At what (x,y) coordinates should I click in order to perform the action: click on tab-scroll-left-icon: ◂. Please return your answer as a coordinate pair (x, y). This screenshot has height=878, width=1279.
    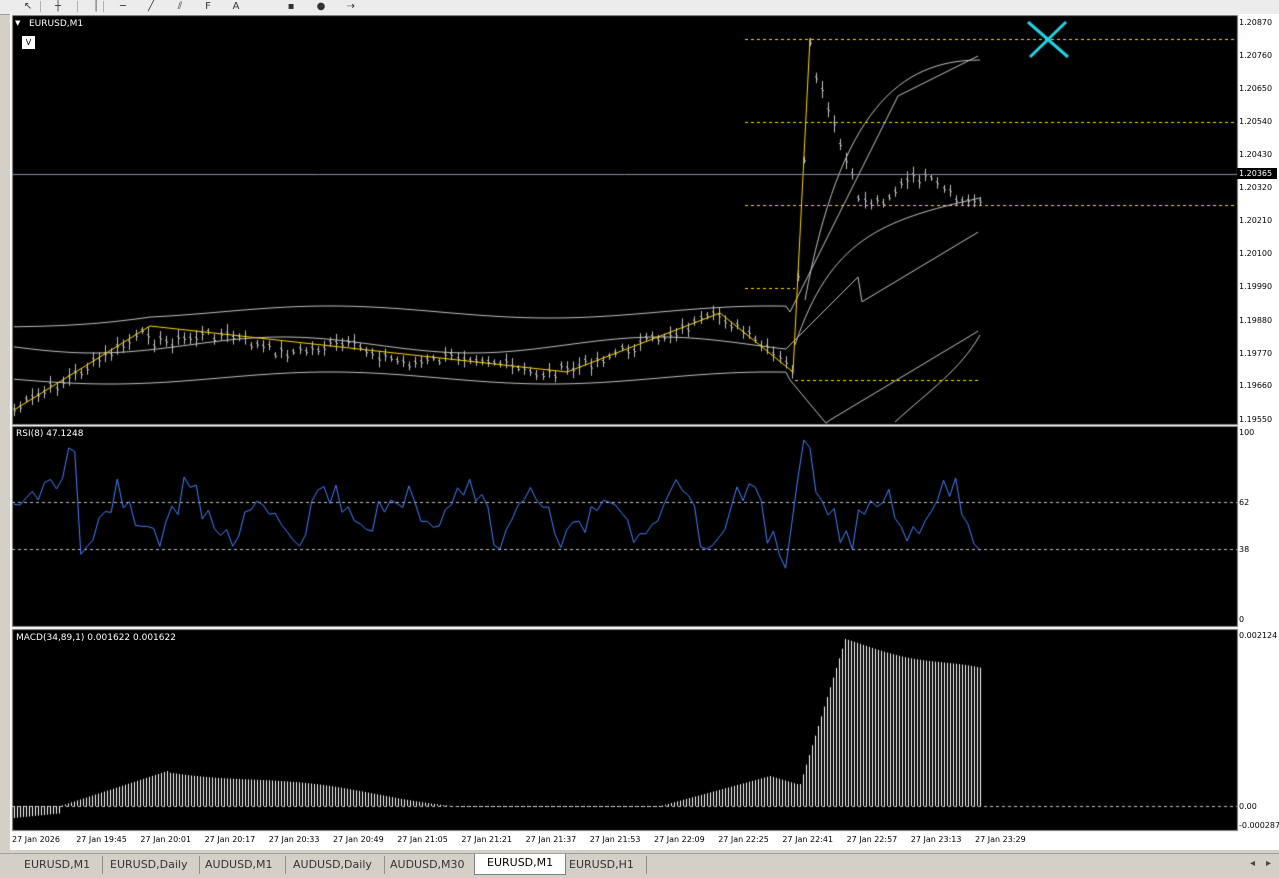
    Looking at the image, I should click on (1252, 863).